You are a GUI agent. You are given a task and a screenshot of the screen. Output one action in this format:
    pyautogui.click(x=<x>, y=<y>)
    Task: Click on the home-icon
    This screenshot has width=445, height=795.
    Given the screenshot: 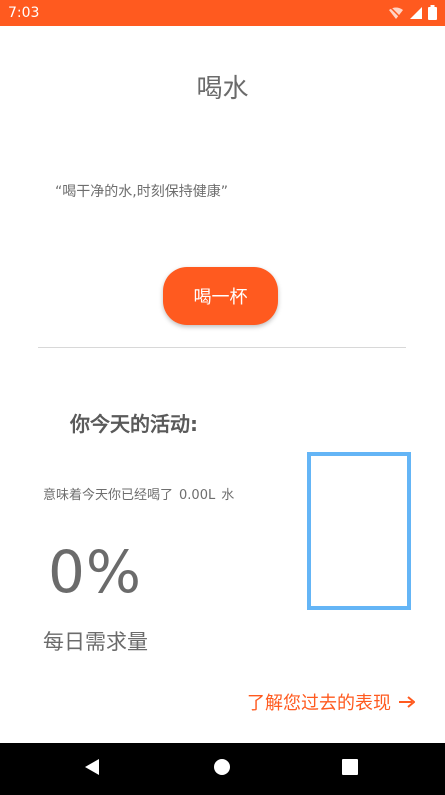 What is the action you would take?
    pyautogui.click(x=222, y=769)
    